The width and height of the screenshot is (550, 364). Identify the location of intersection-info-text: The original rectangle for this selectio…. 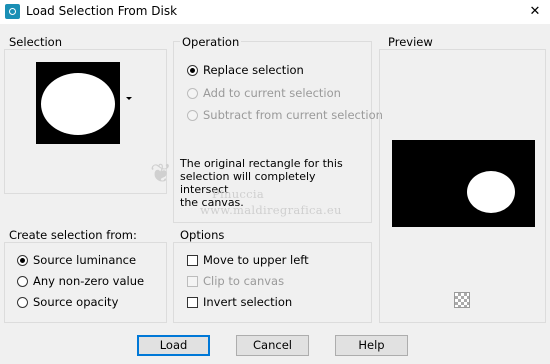
(261, 183).